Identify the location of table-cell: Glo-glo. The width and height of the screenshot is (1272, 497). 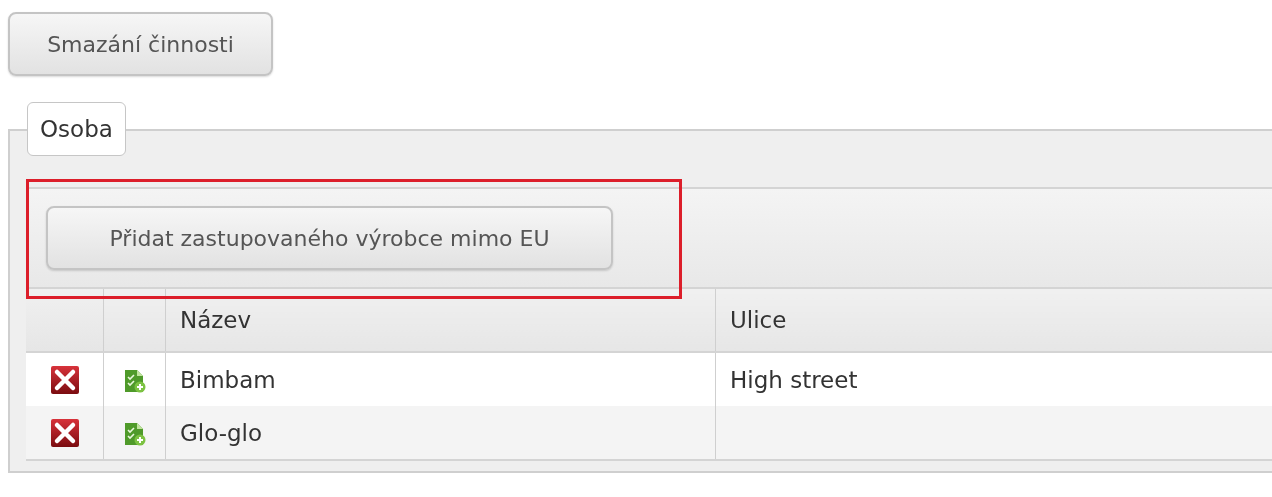
(440, 433).